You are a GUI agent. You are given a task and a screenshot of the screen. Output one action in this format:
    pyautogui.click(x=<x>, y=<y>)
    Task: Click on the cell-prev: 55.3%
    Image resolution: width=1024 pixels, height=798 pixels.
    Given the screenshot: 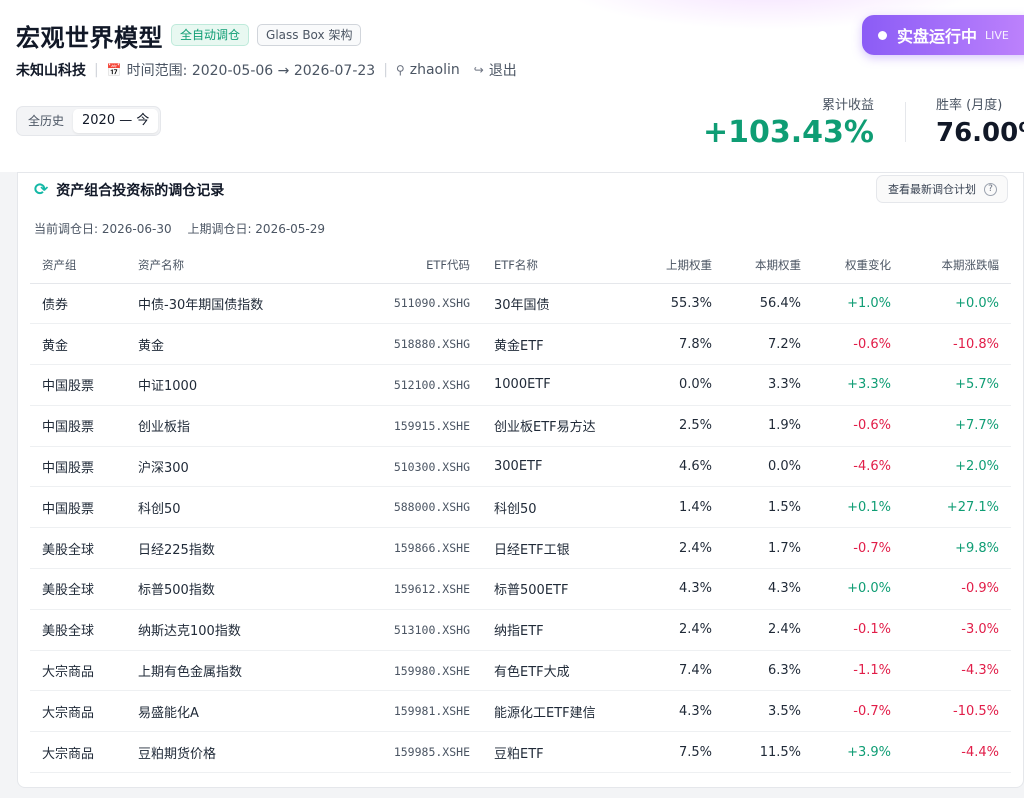 What is the action you would take?
    pyautogui.click(x=680, y=304)
    